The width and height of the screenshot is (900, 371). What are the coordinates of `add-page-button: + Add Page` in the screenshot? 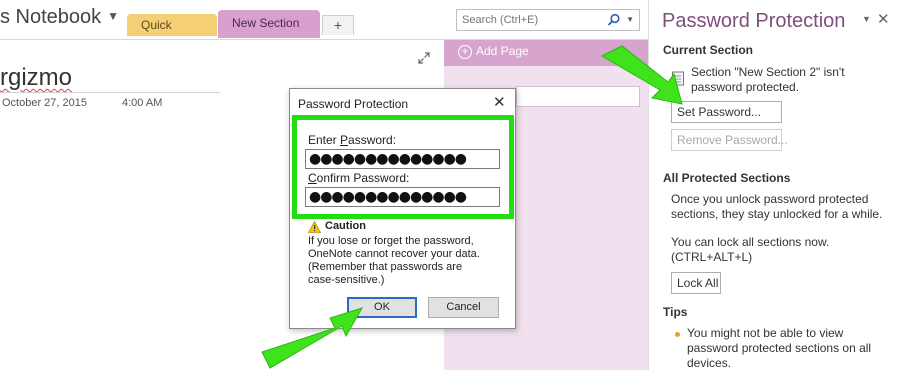 It's located at (546, 53).